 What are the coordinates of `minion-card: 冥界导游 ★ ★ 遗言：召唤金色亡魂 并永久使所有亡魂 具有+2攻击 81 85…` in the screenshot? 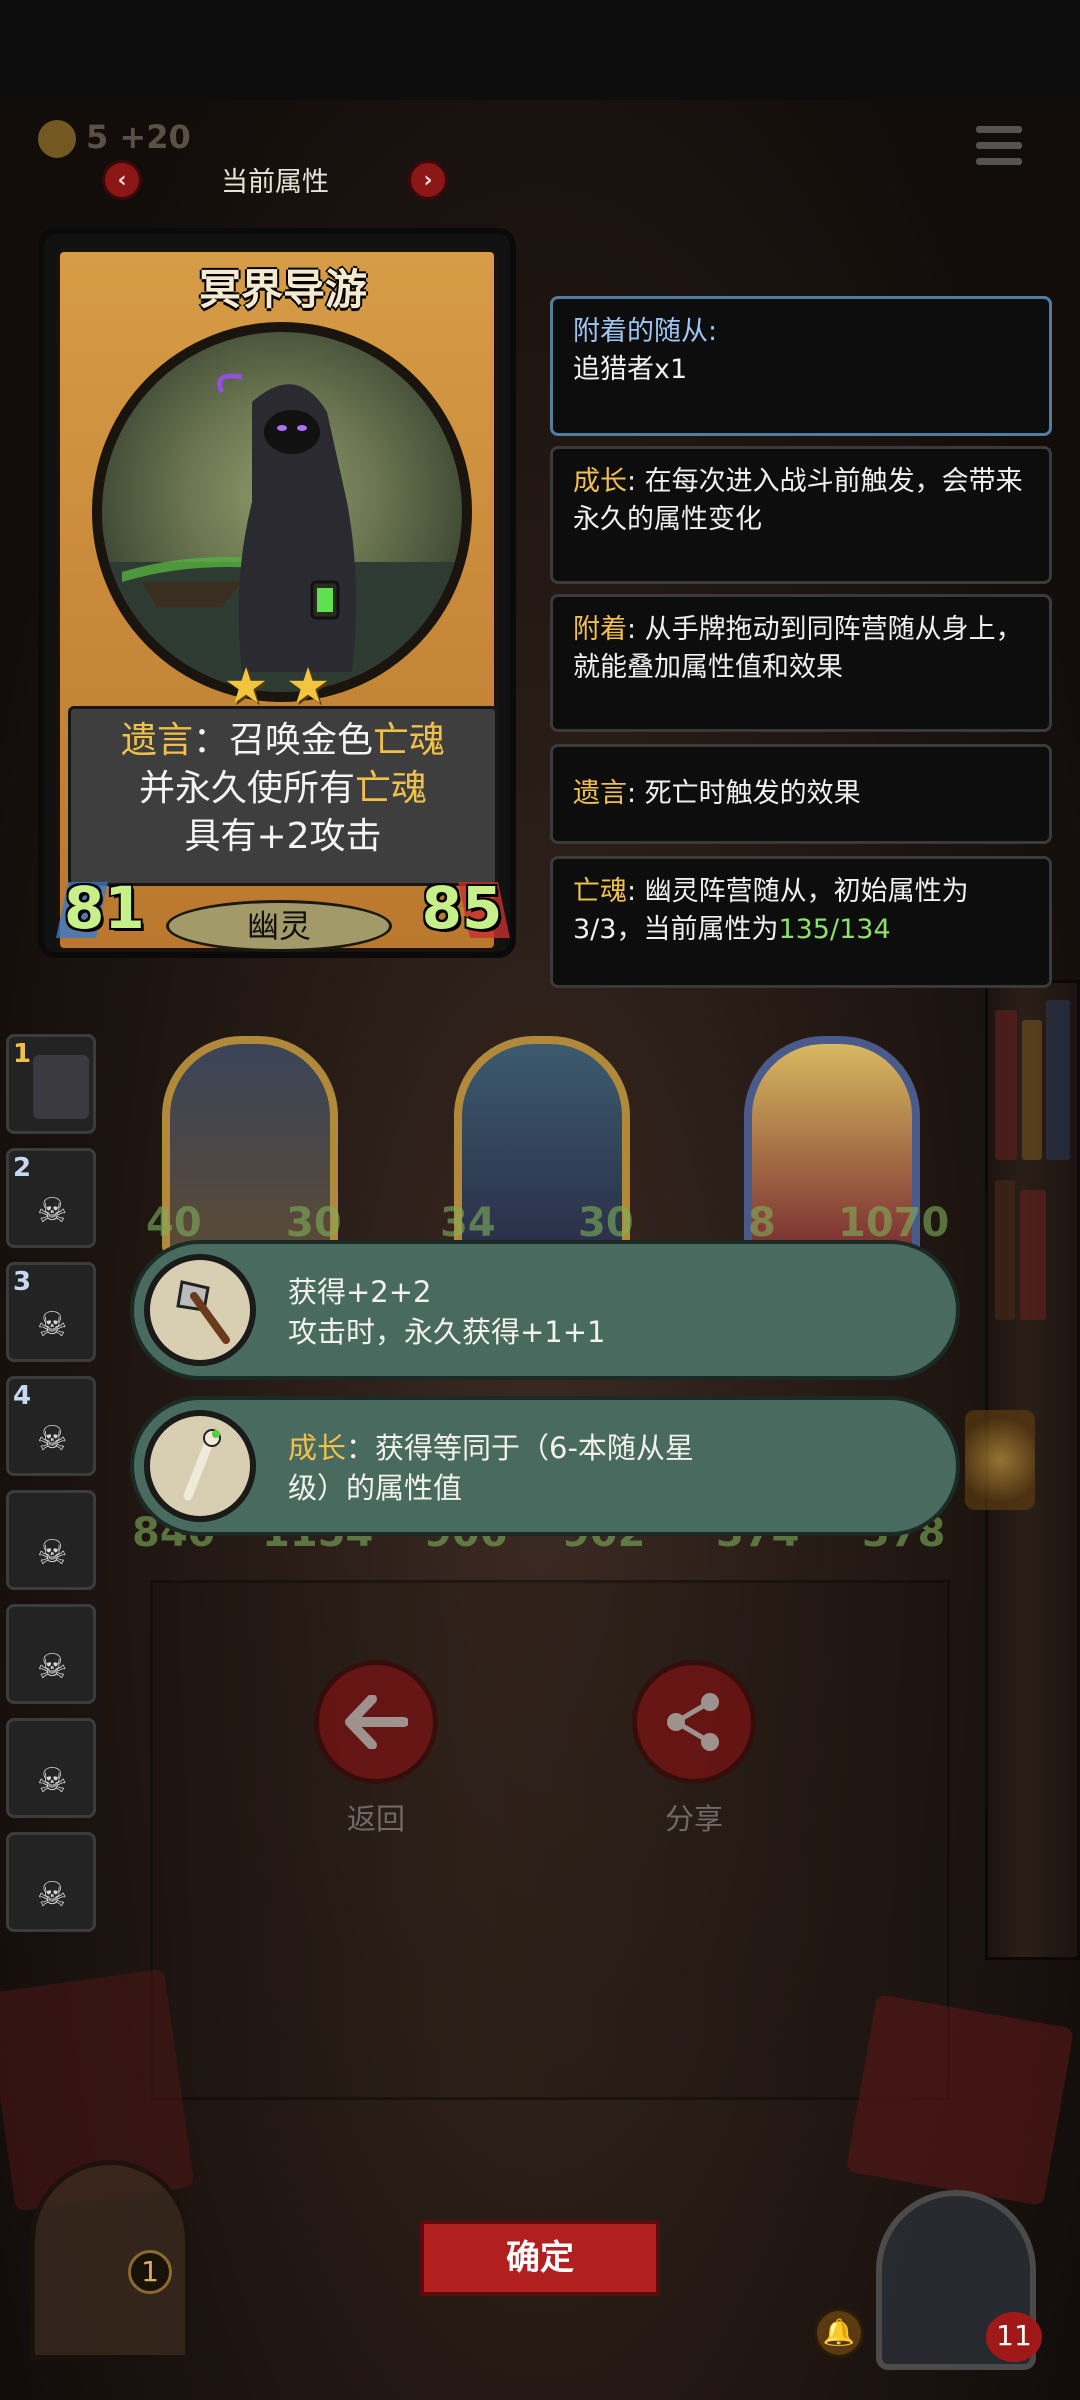 It's located at (277, 593).